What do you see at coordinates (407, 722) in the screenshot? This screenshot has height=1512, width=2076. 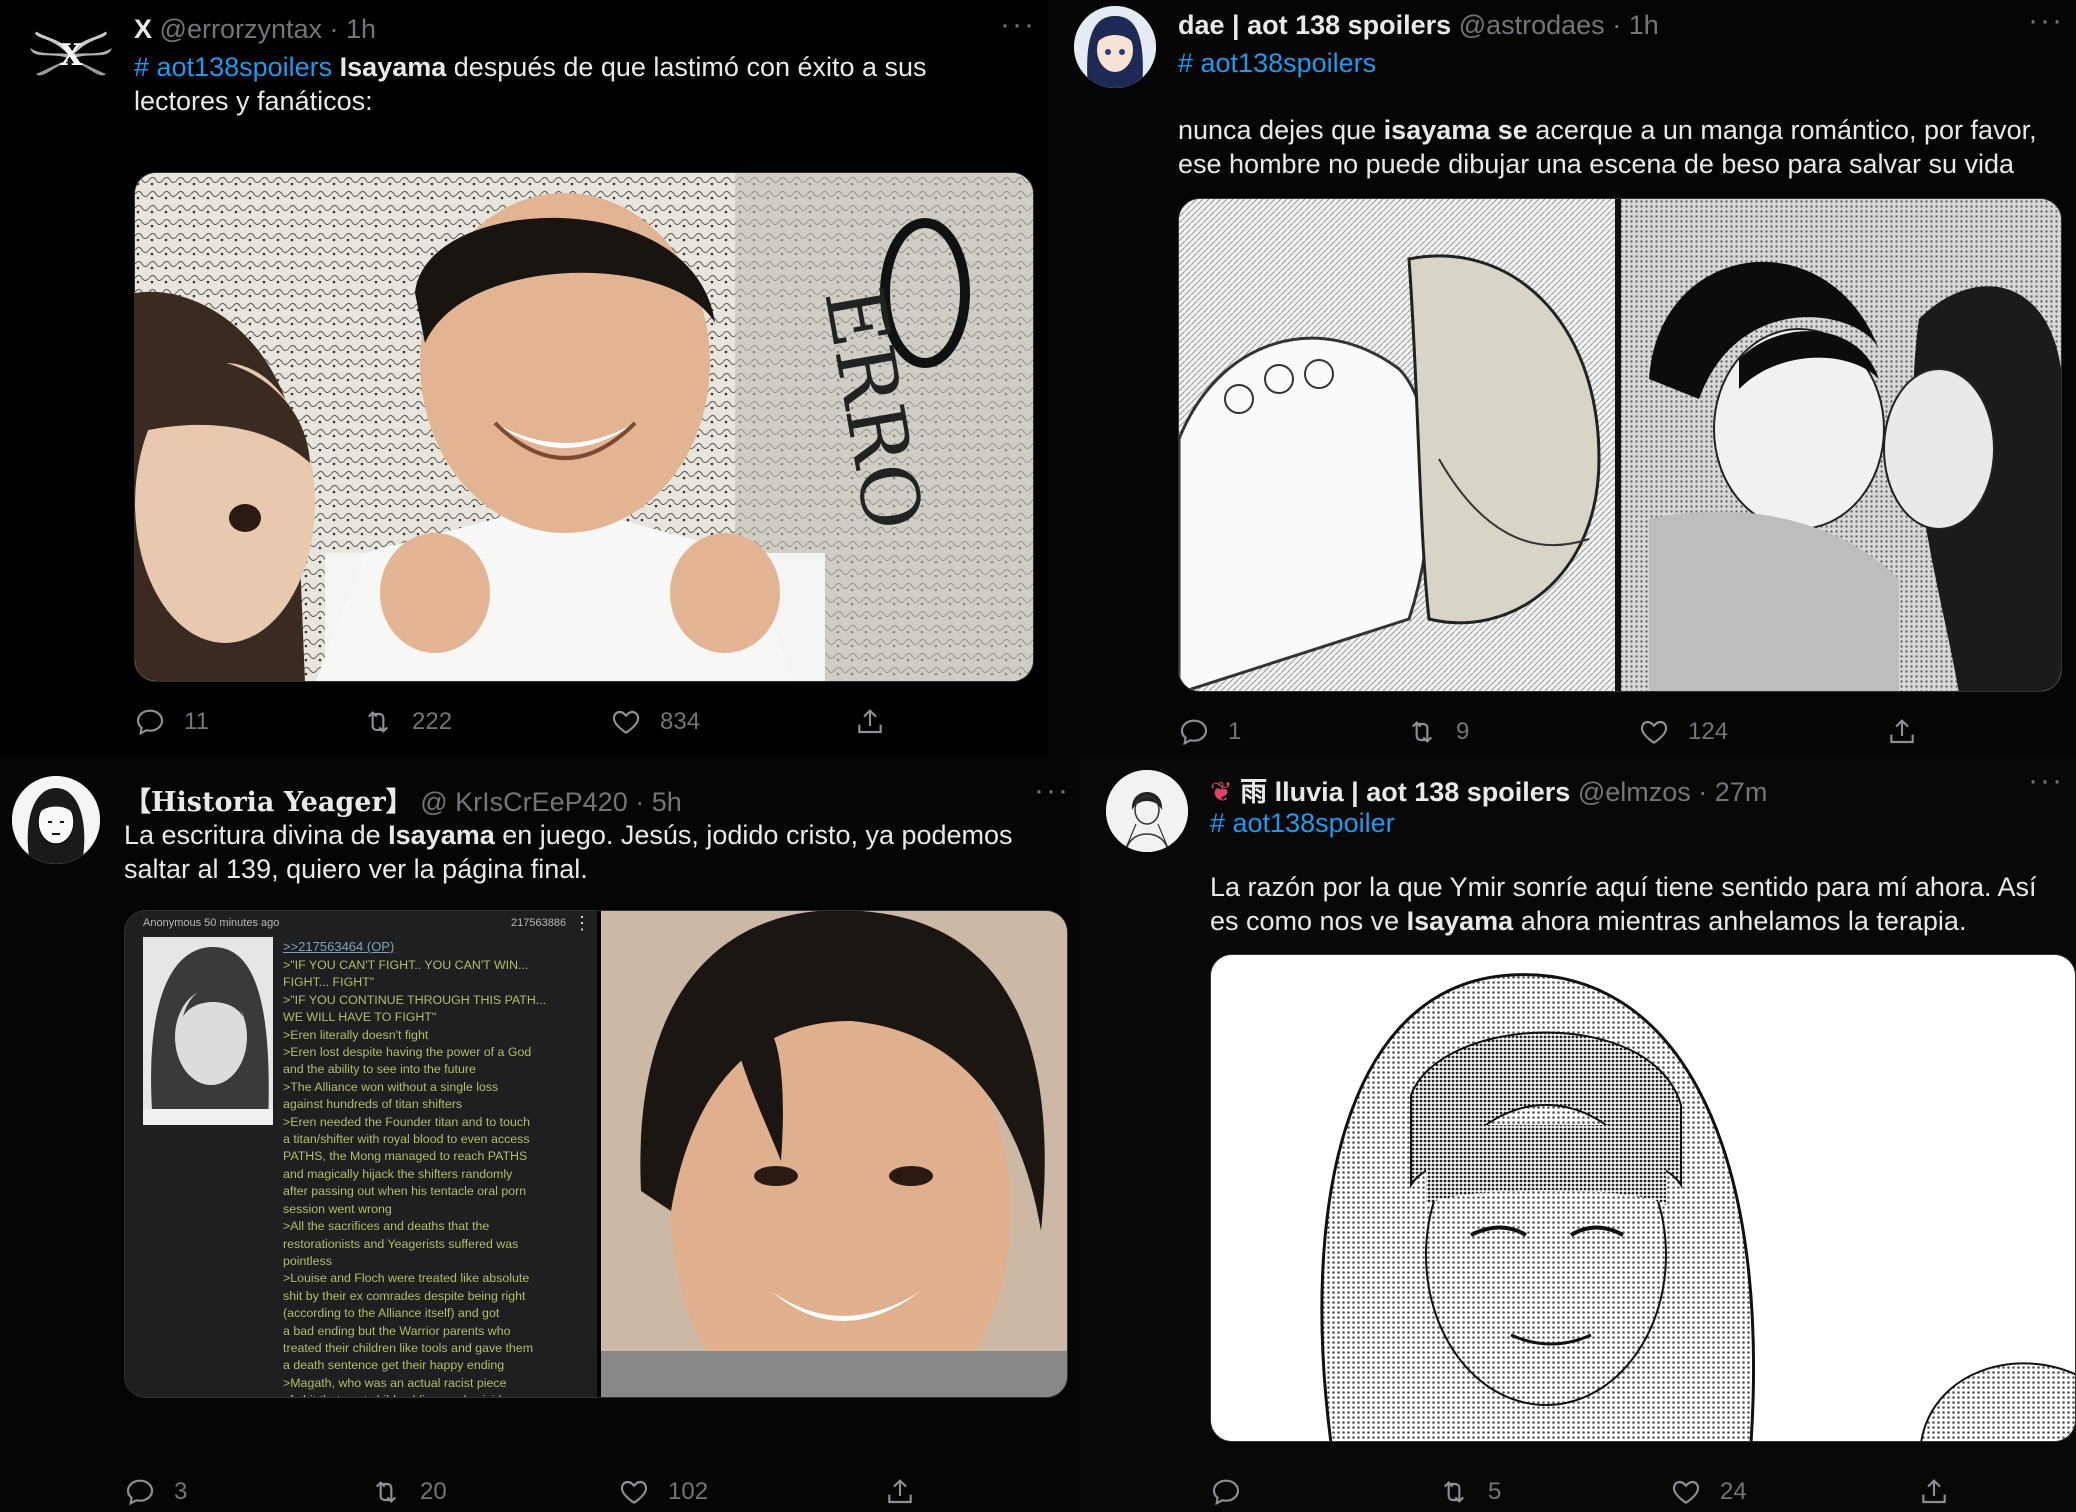 I see `retweet-button: 222` at bounding box center [407, 722].